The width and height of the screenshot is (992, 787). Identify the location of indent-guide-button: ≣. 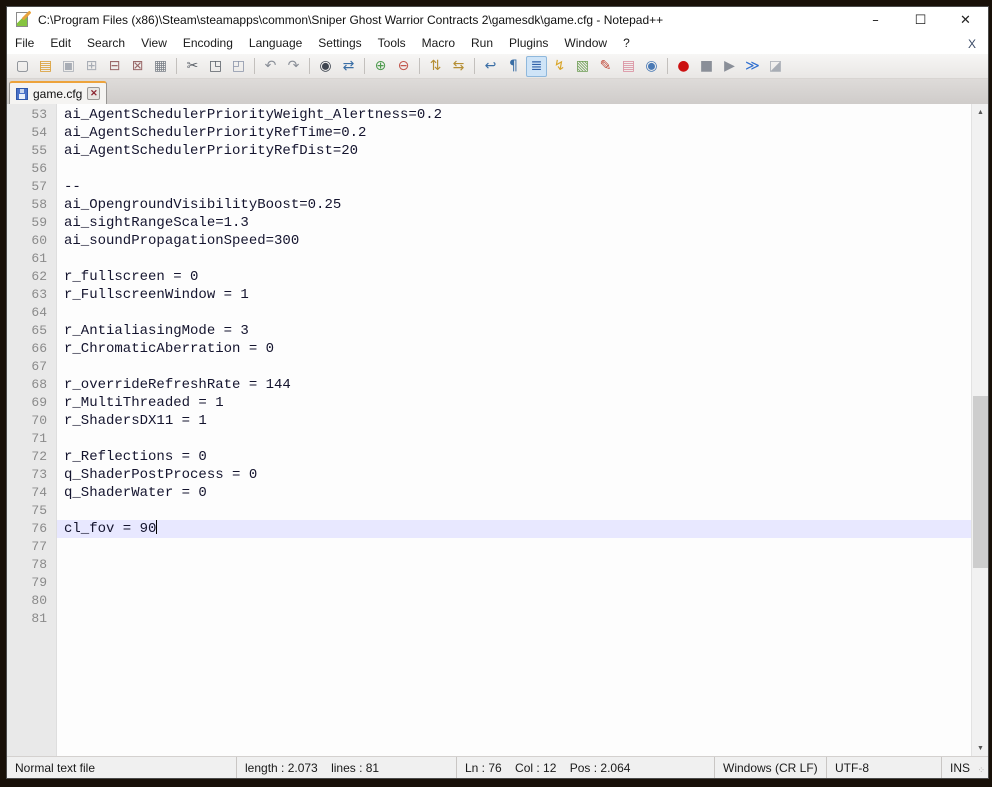
(536, 66).